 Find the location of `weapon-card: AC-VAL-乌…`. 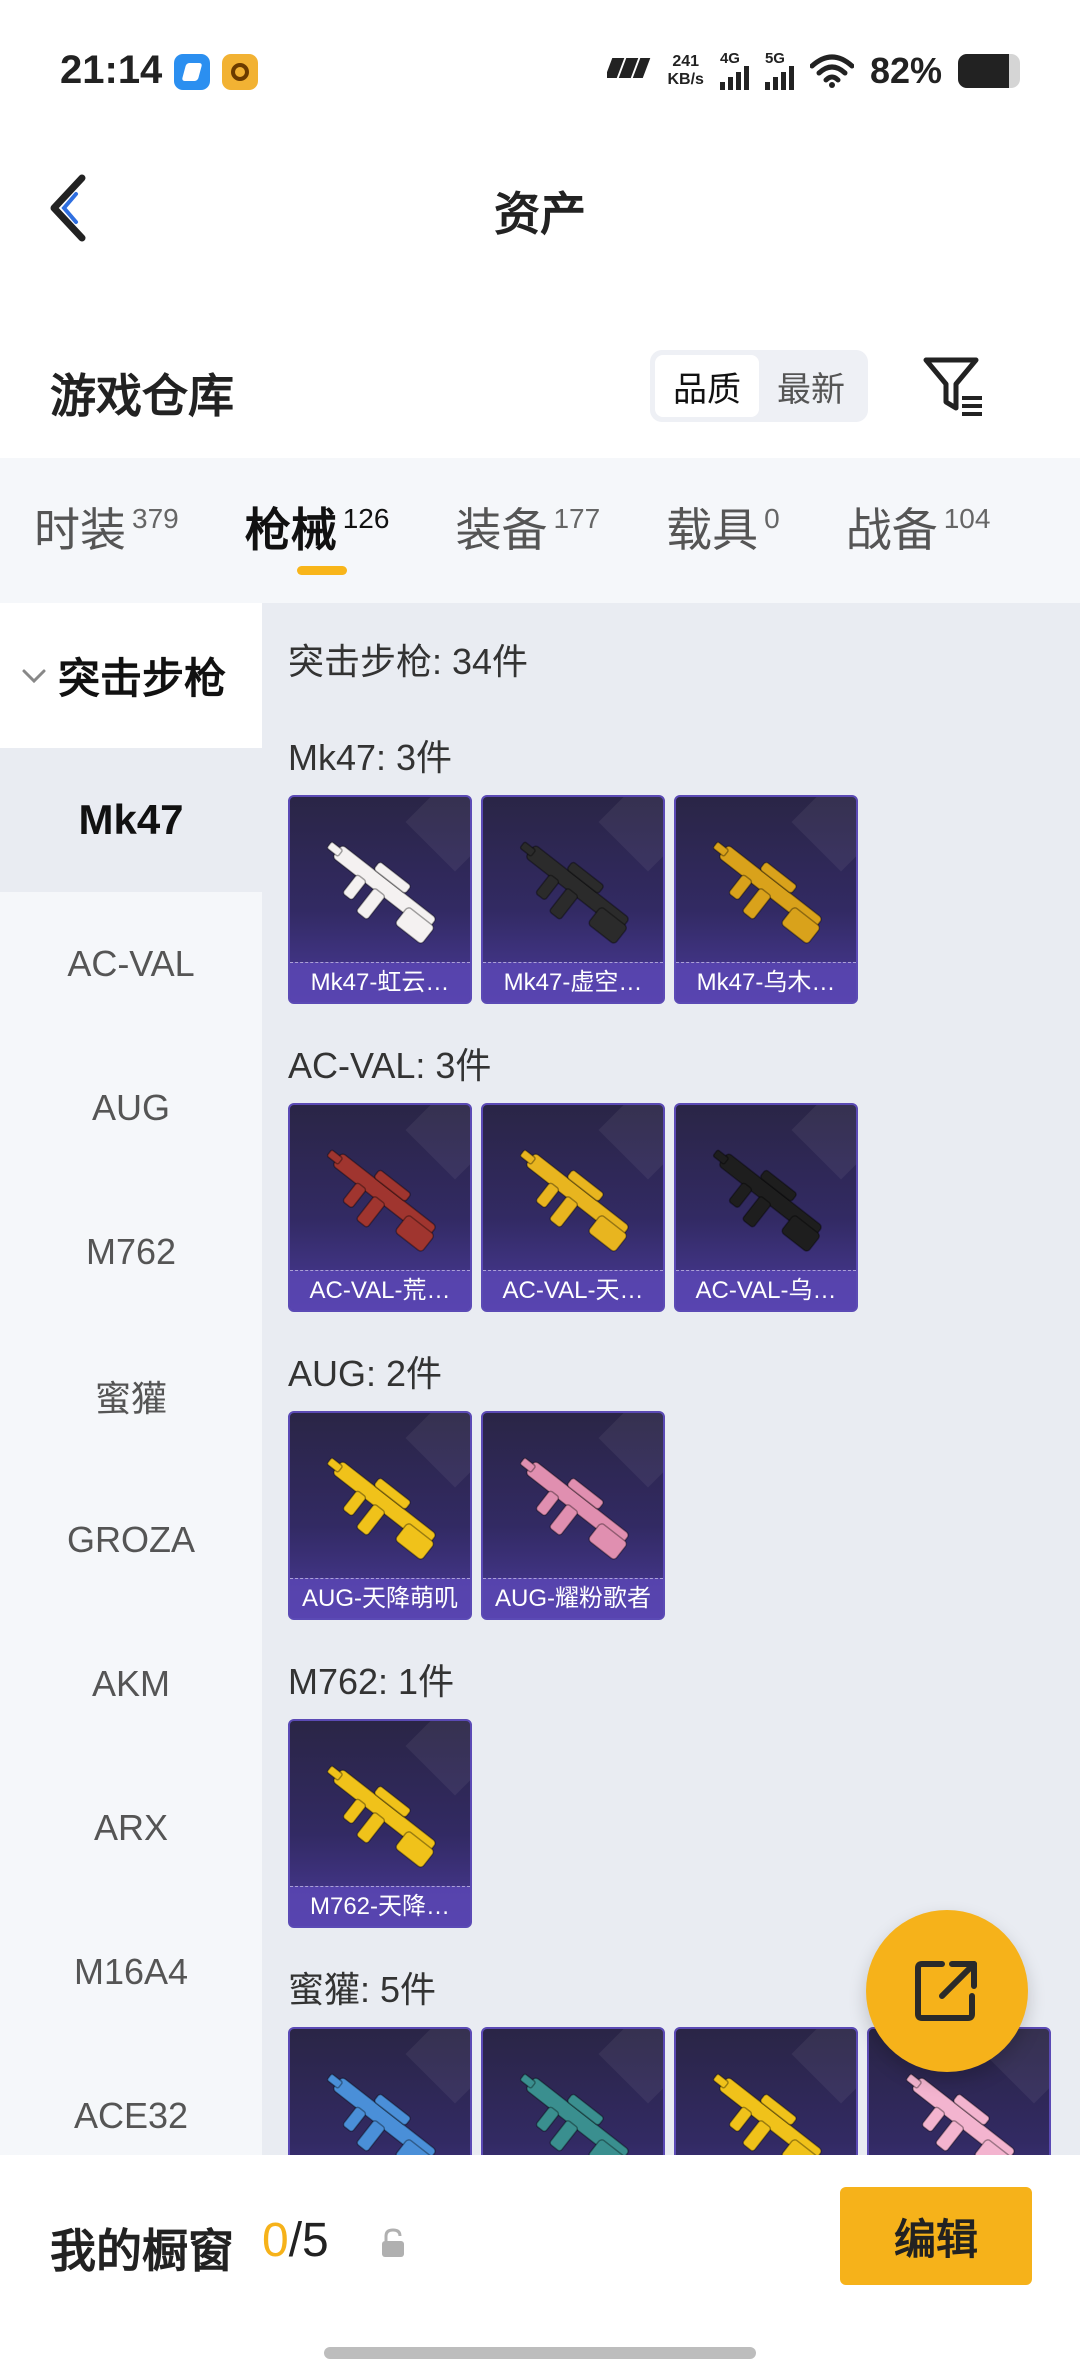

weapon-card: AC-VAL-乌… is located at coordinates (766, 1207).